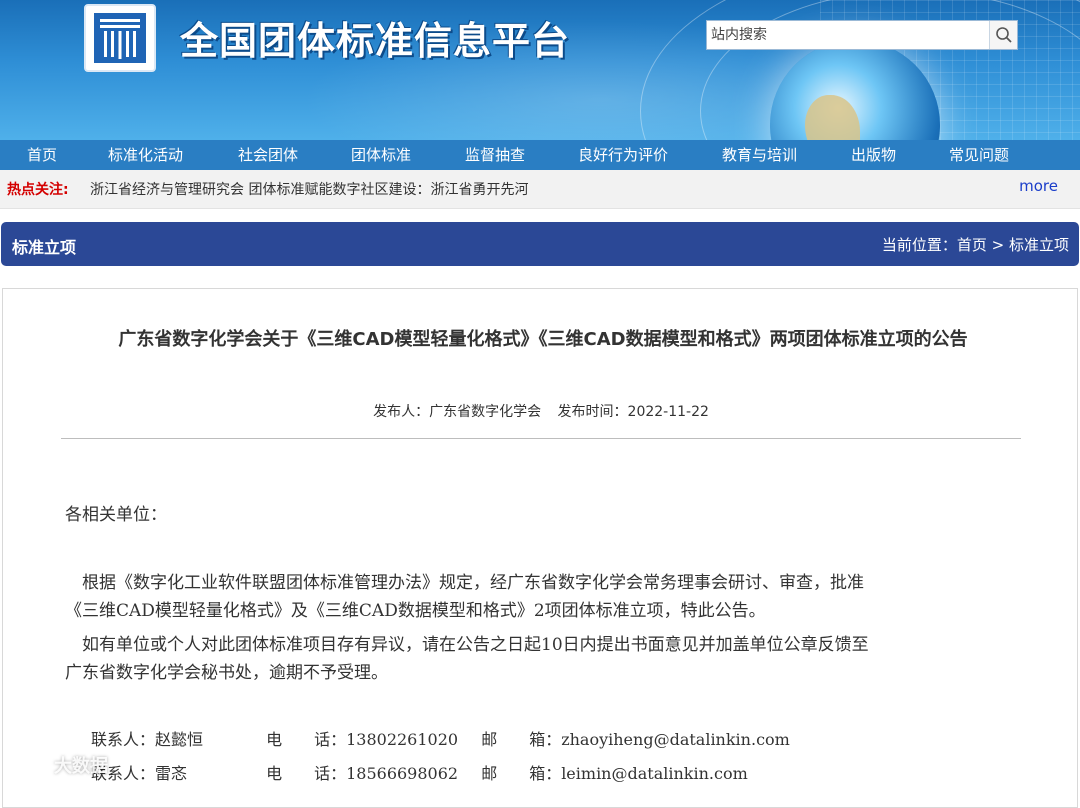  What do you see at coordinates (139, 773) in the screenshot?
I see `contact-name: 联系人：雷忞` at bounding box center [139, 773].